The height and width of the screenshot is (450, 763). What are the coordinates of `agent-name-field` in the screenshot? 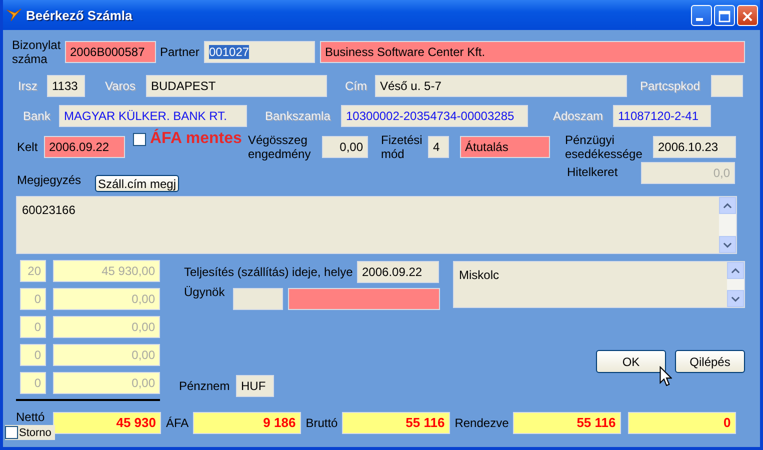 It's located at (364, 299).